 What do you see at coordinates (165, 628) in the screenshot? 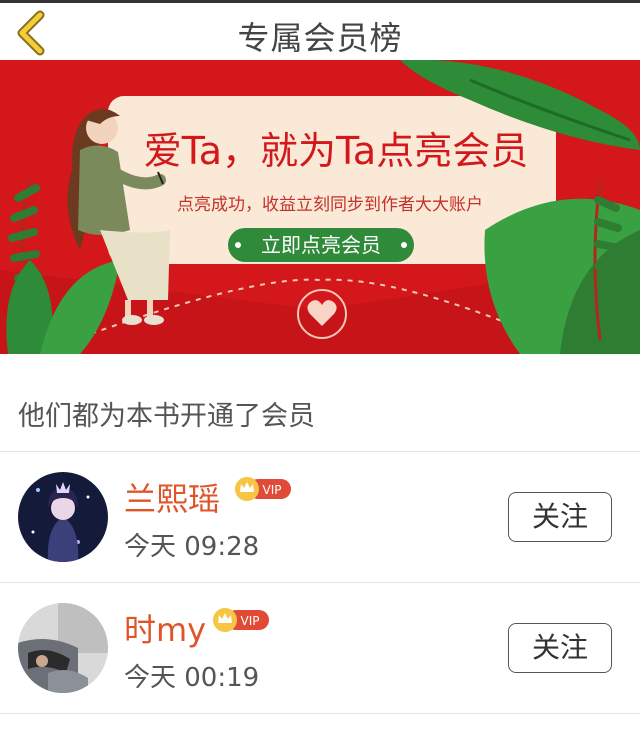
I see `member-name: 时my` at bounding box center [165, 628].